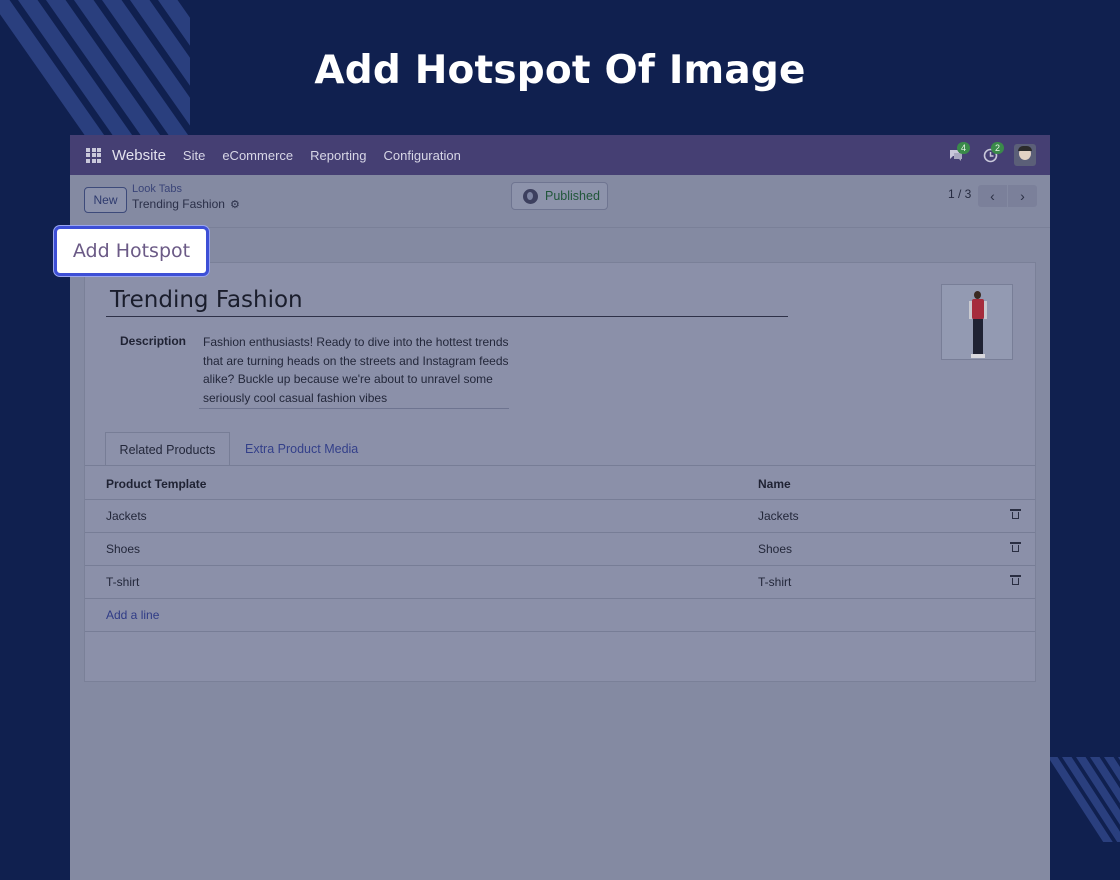  What do you see at coordinates (126, 516) in the screenshot?
I see `cell-product-template: Jackets` at bounding box center [126, 516].